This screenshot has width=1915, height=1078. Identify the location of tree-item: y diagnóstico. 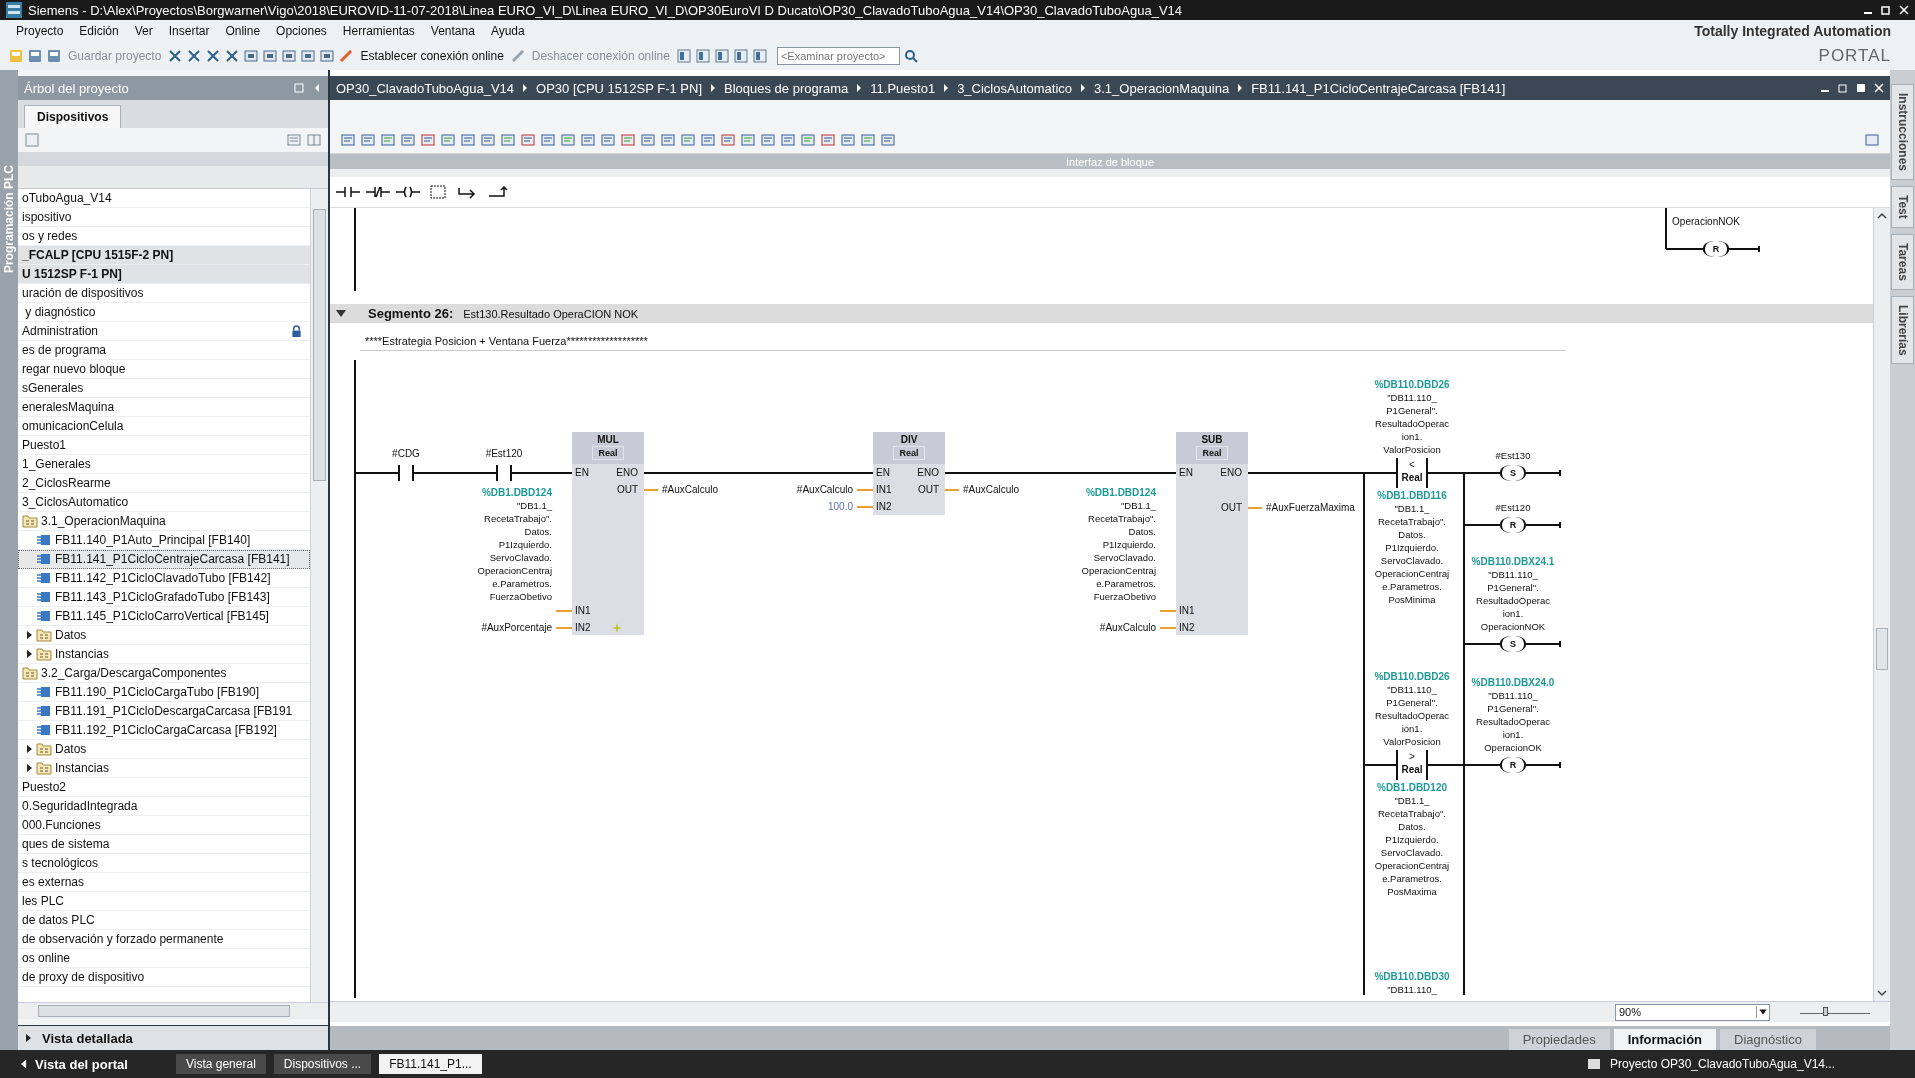
(164, 312).